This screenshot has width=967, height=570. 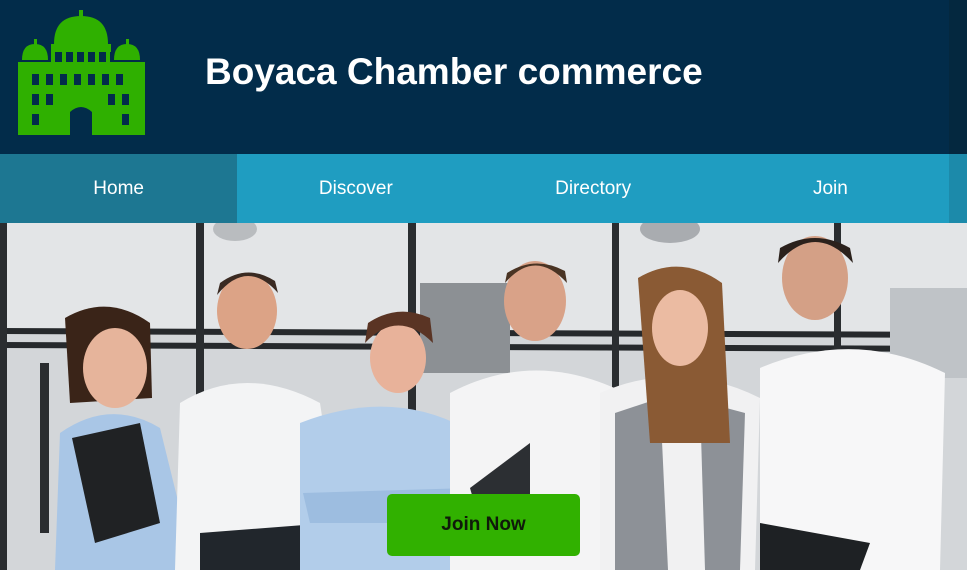 I want to click on join-now-button: Join Now, so click(x=483, y=525).